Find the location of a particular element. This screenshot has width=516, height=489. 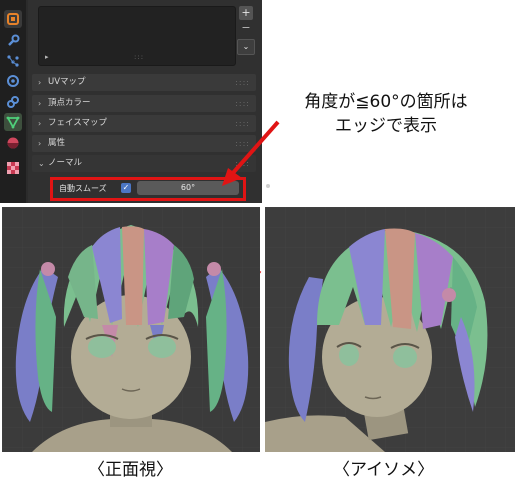

particles-icon is located at coordinates (13, 61).